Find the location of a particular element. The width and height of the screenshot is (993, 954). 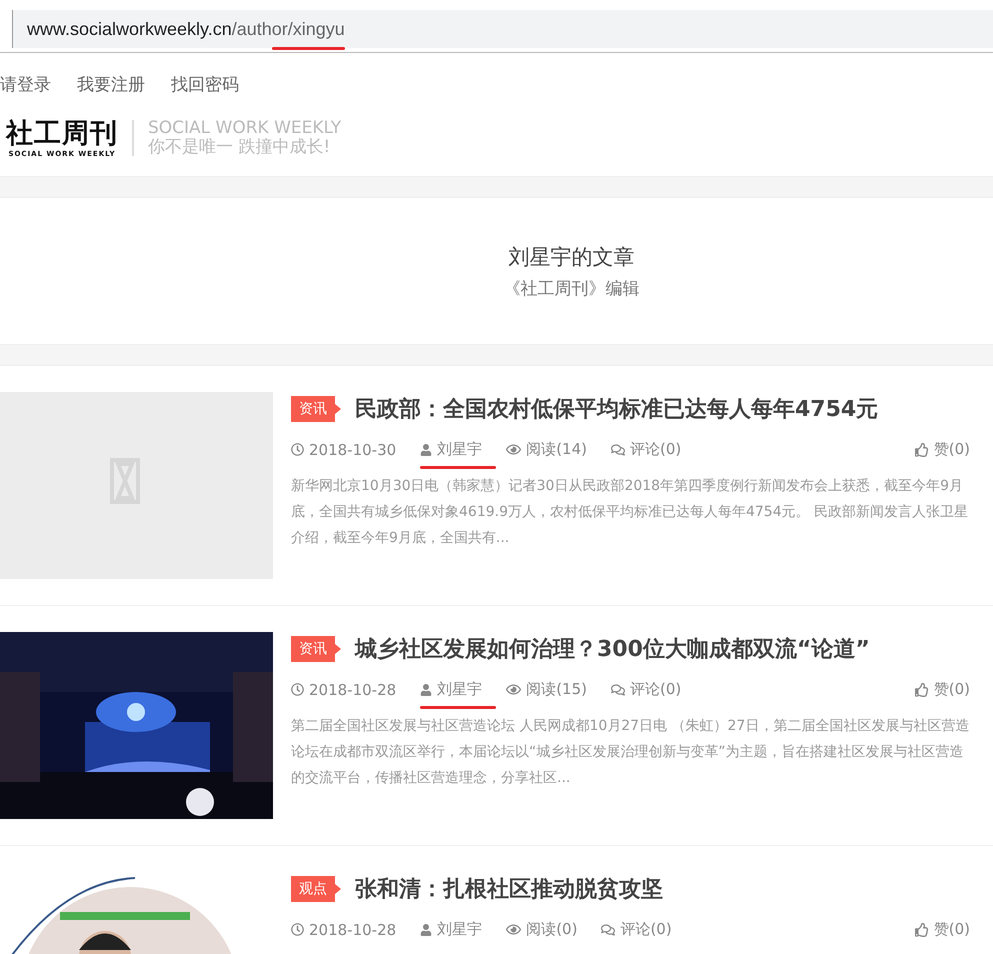

slogan: SOCIAL WORK WEEKLY is located at coordinates (245, 128).